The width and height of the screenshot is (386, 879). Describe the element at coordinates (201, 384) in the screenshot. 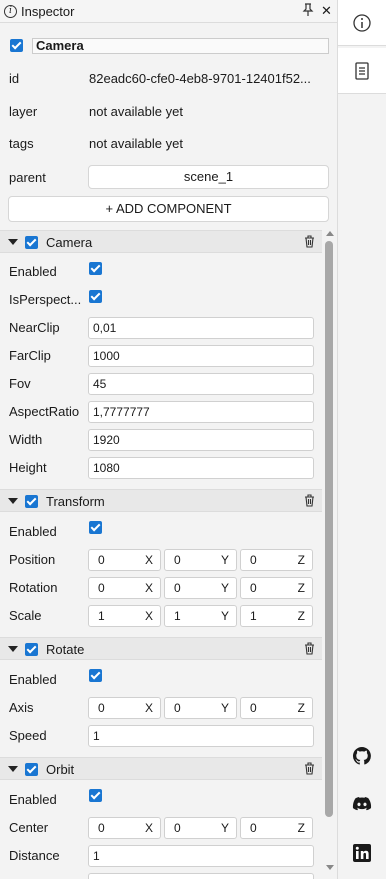

I see `fov-input: 45` at that location.